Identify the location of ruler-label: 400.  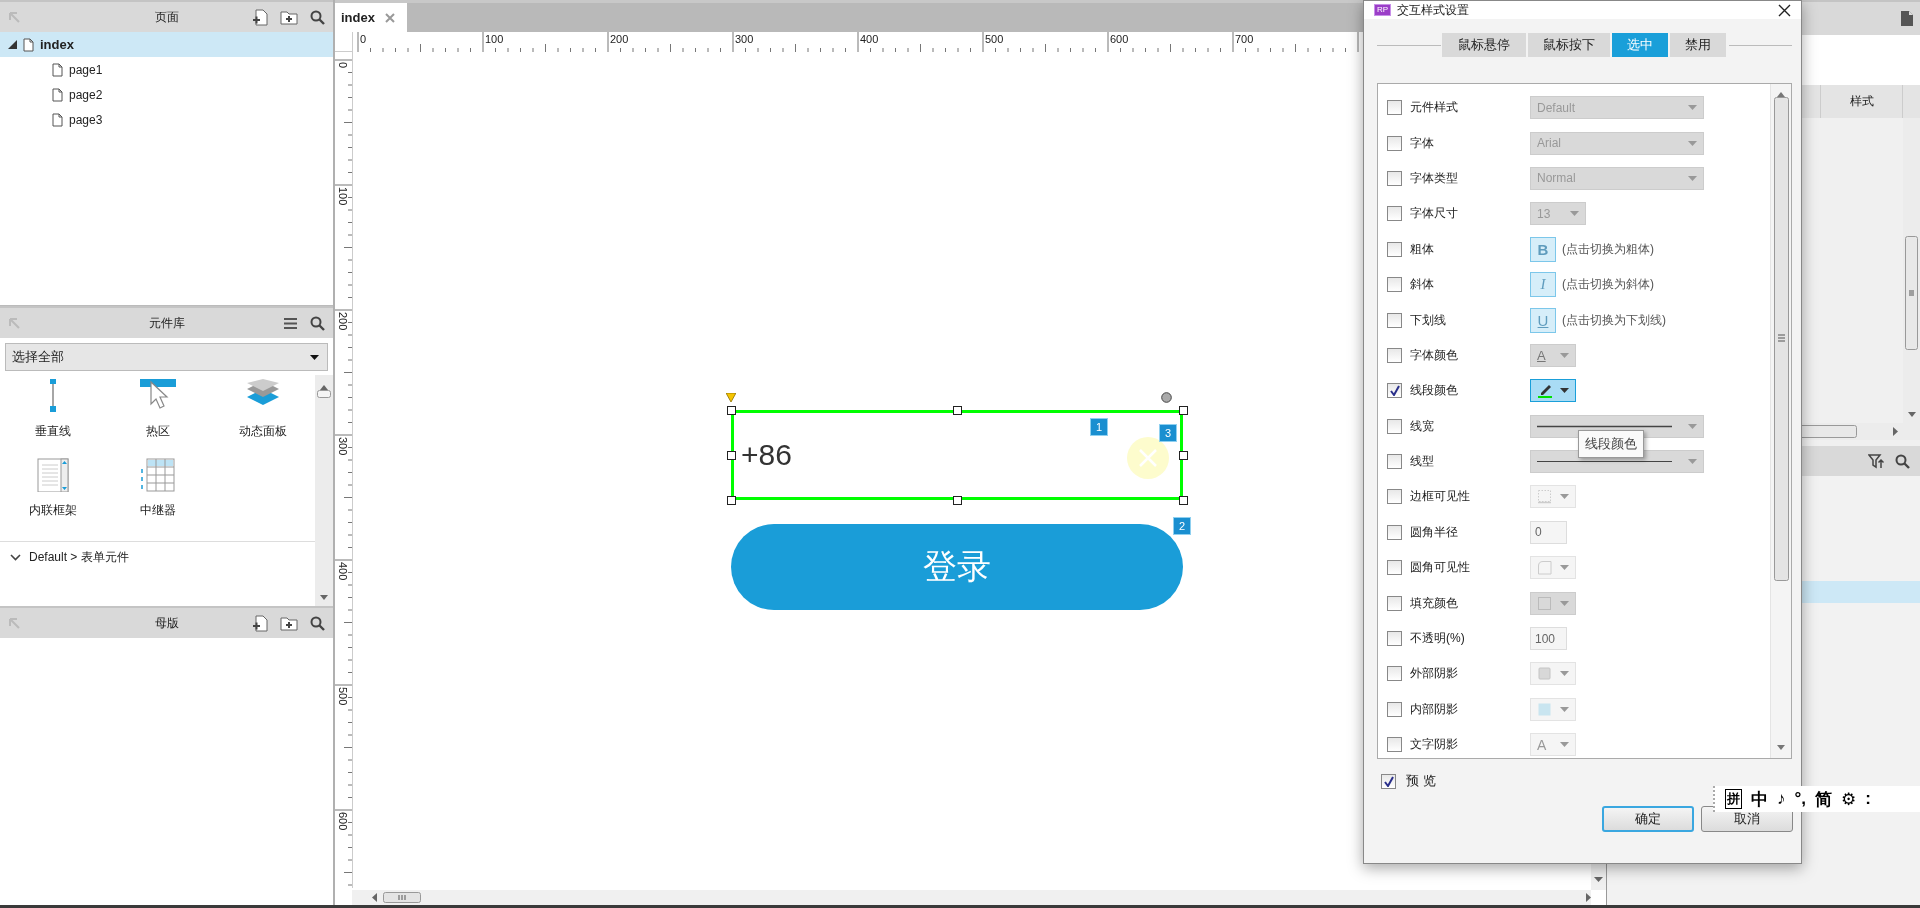
(343, 571).